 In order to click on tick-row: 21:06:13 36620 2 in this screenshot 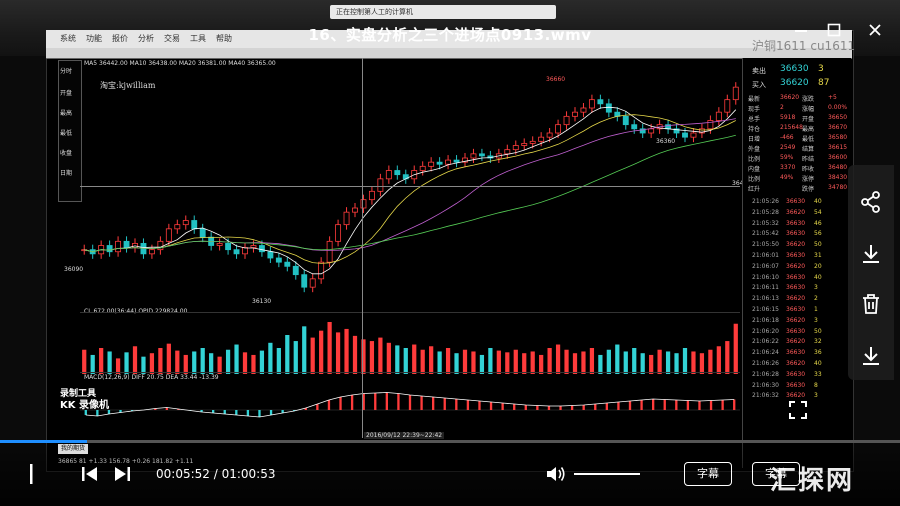, I will do `click(802, 300)`.